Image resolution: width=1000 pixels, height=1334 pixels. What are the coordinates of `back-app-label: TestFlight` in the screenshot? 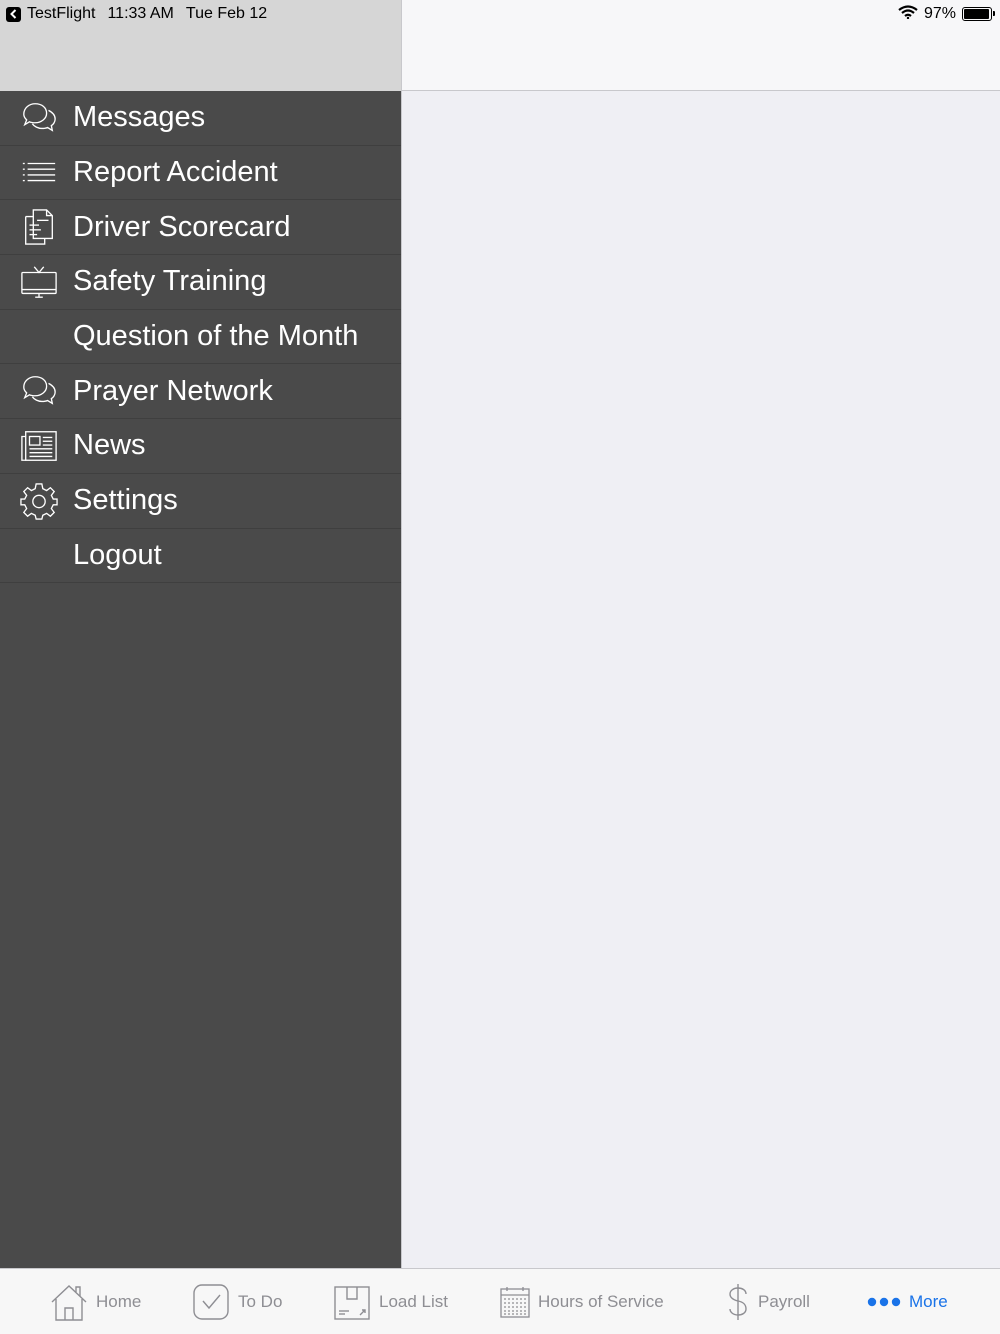 It's located at (61, 14).